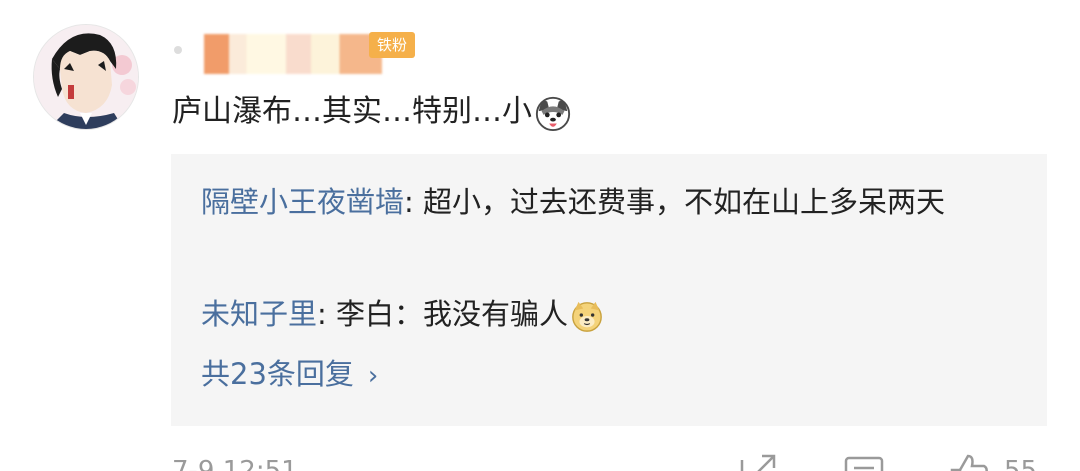  What do you see at coordinates (540, 458) in the screenshot?
I see `comment-footer: 7-9 12:51 55` at bounding box center [540, 458].